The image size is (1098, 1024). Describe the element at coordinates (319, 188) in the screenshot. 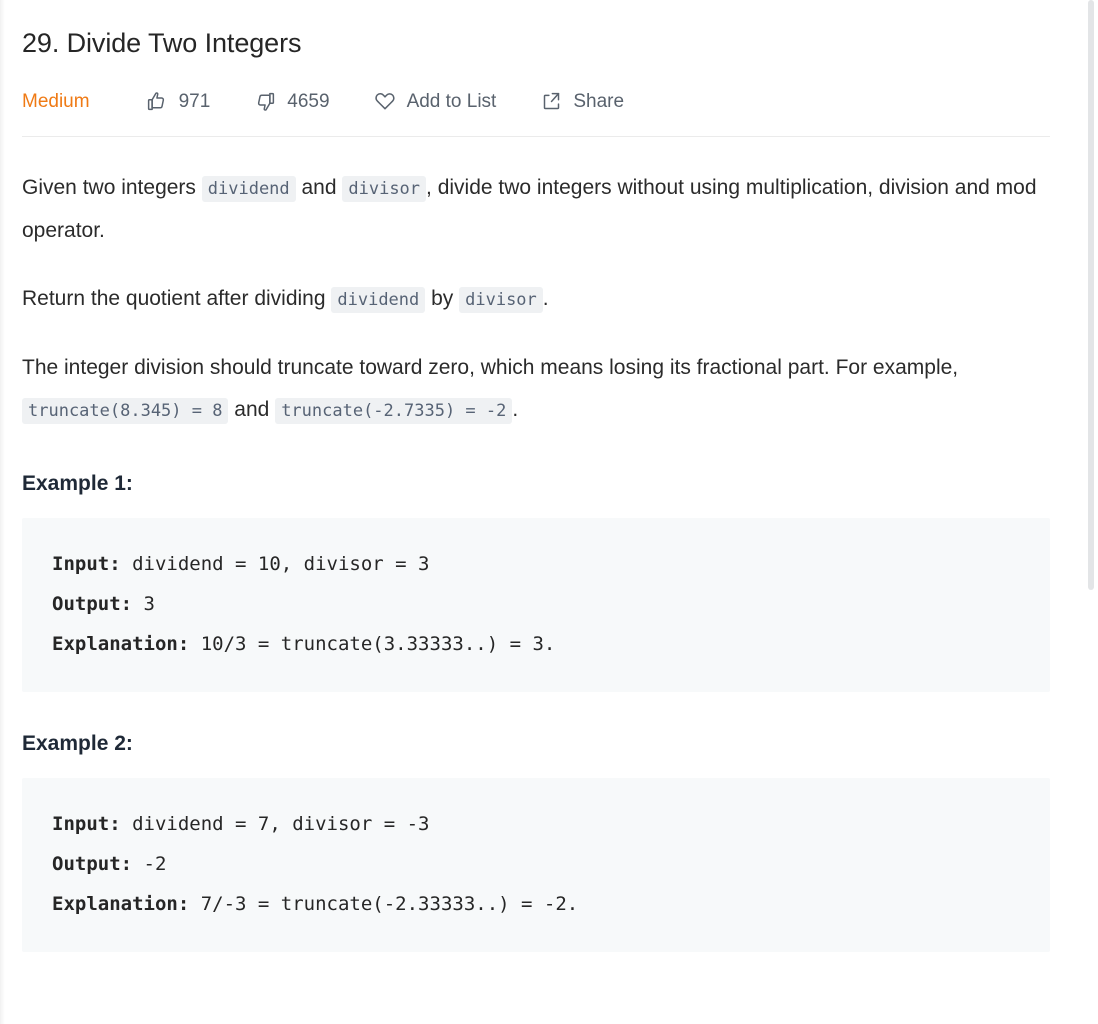

I see `desc-p1-text-2: and` at that location.